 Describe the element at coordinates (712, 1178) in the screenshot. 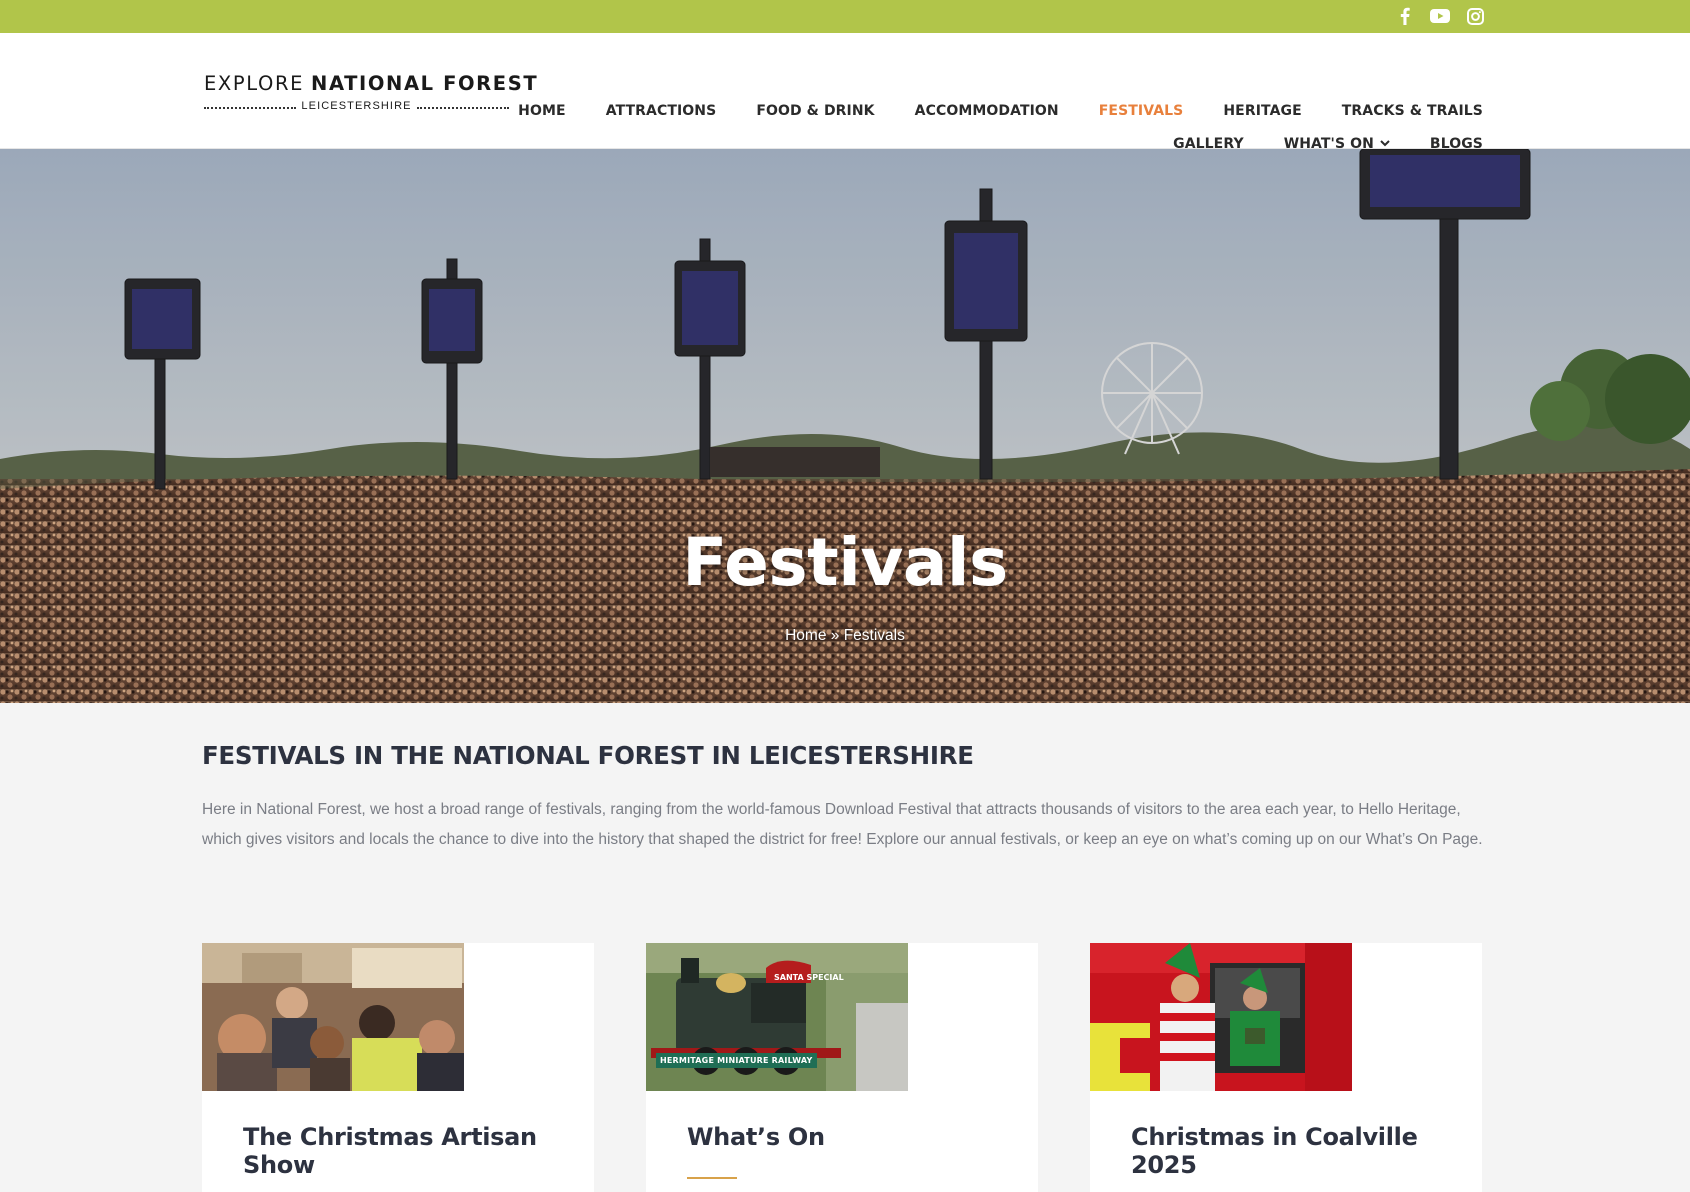

I see `card-title-underline` at that location.